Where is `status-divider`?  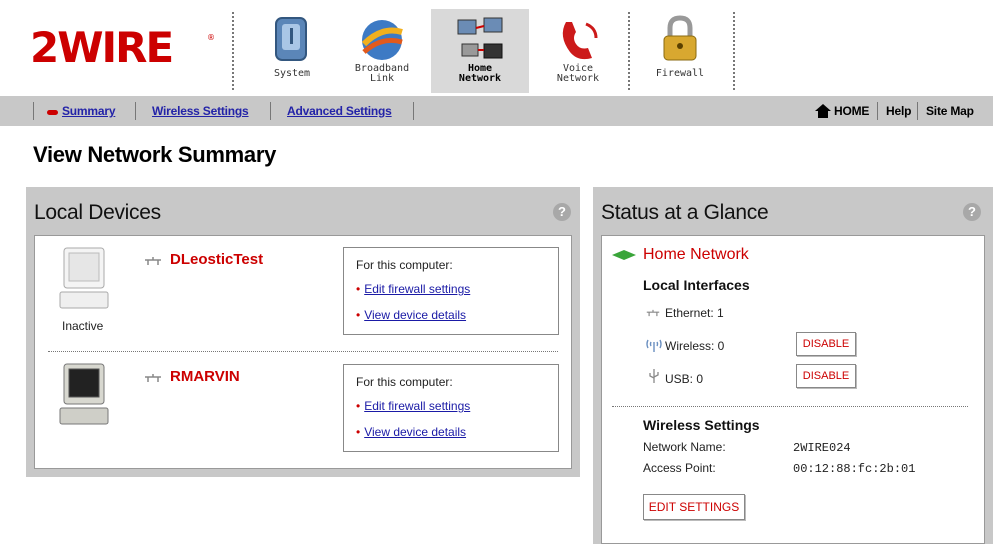 status-divider is located at coordinates (790, 406).